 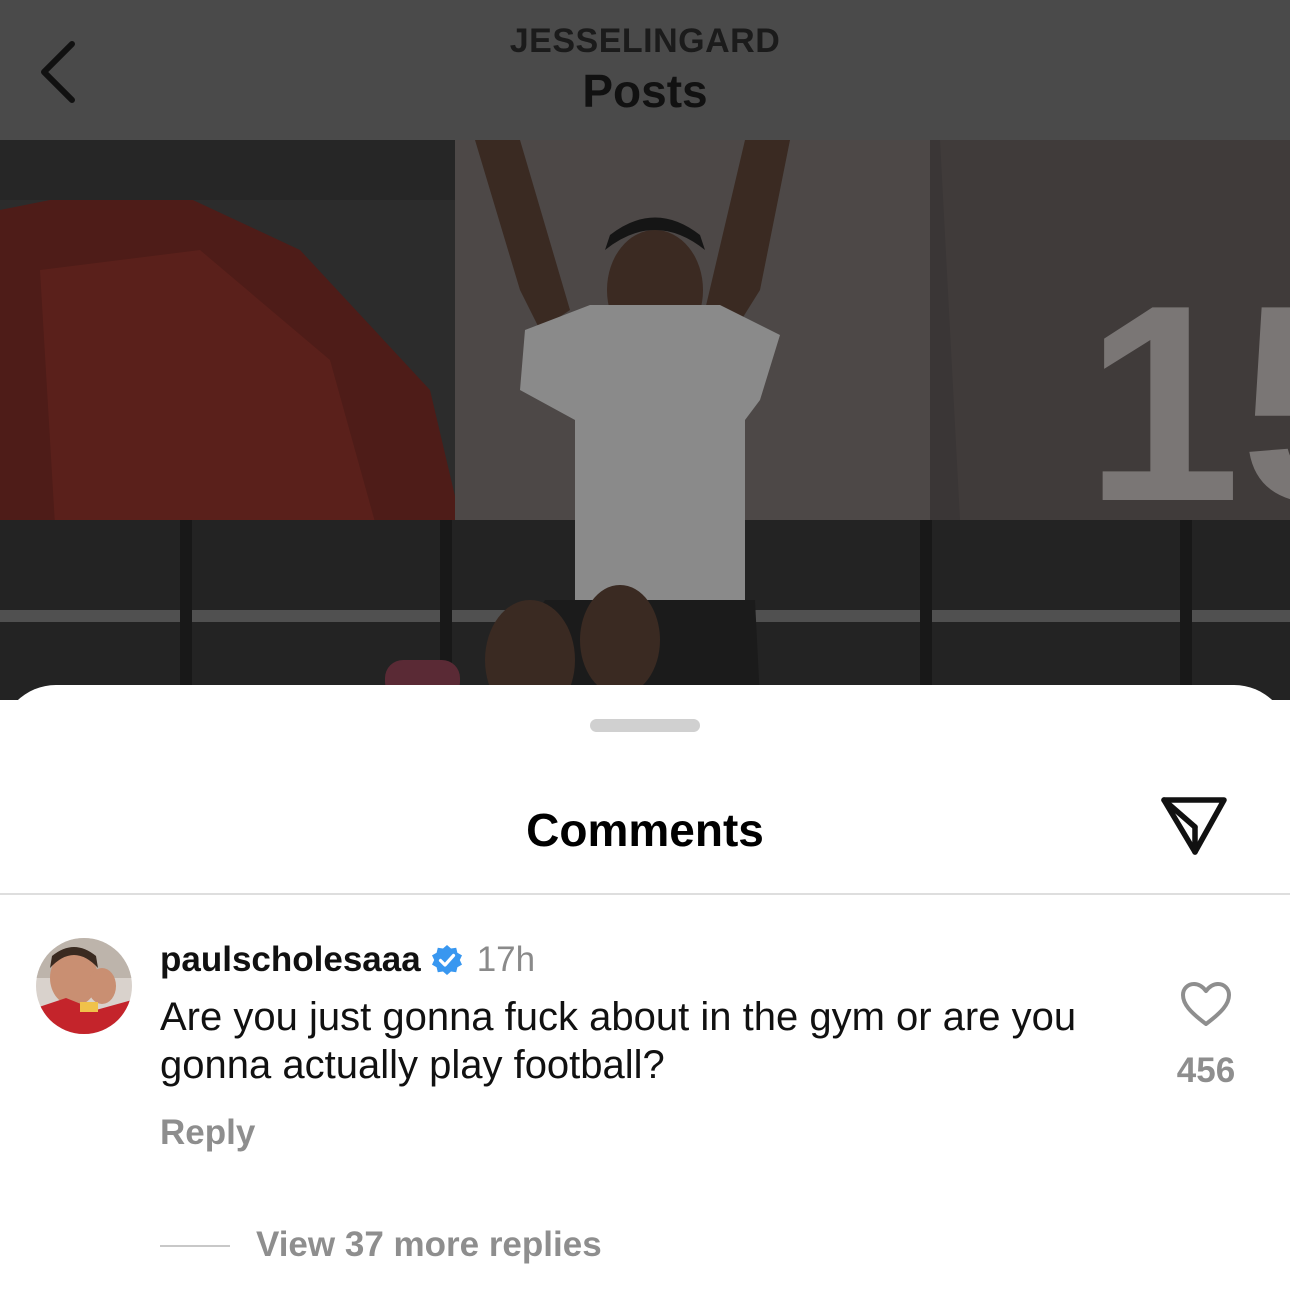 What do you see at coordinates (506, 959) in the screenshot?
I see `comment-timestamp: 17h` at bounding box center [506, 959].